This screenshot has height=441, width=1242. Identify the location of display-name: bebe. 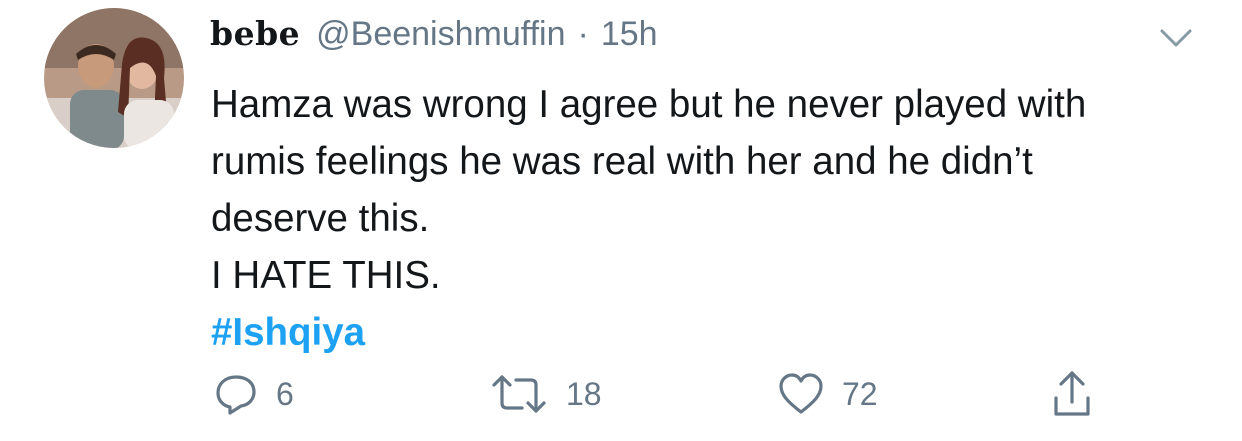
(255, 33).